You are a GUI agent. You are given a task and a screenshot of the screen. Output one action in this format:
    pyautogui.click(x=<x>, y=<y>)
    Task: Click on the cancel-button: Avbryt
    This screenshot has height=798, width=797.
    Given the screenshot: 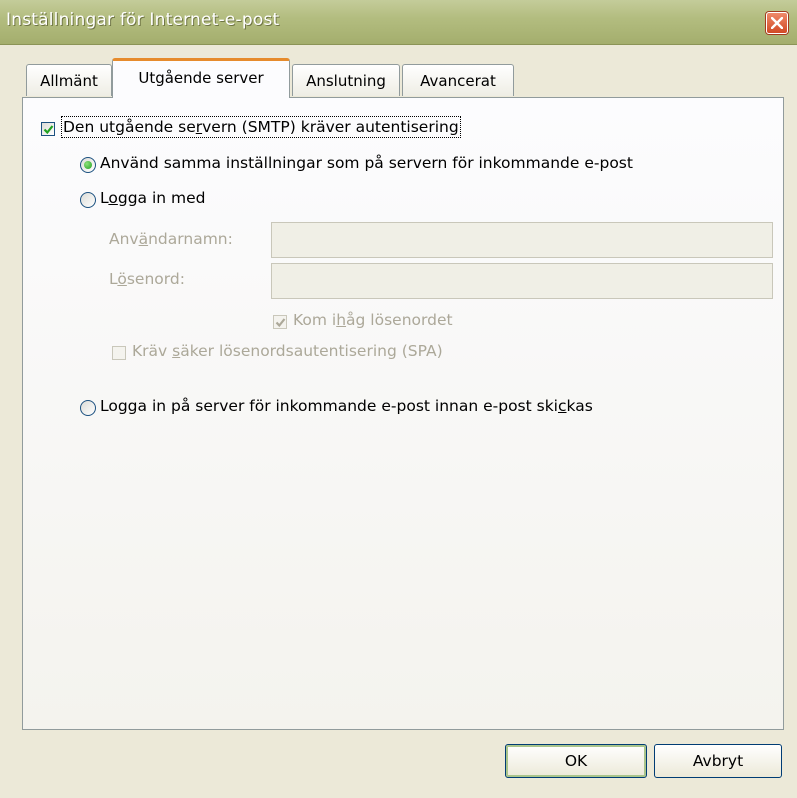 What is the action you would take?
    pyautogui.click(x=718, y=761)
    